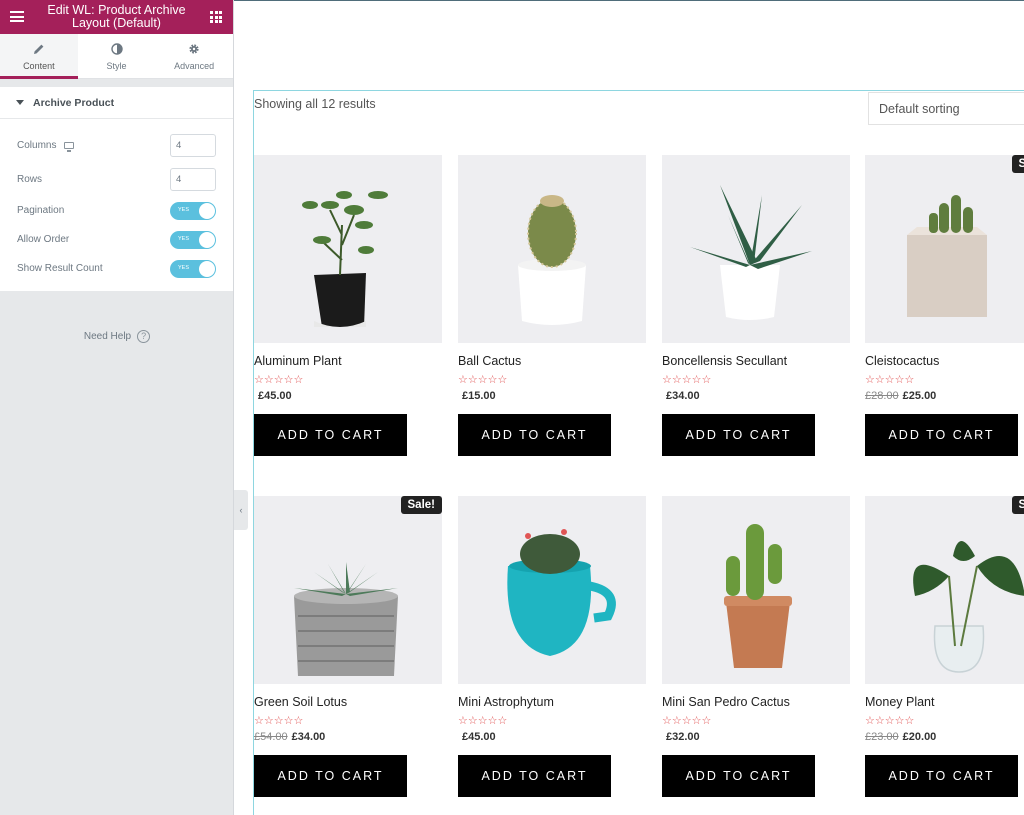 Image resolution: width=1024 pixels, height=815 pixels. Describe the element at coordinates (116, 49) in the screenshot. I see `half-circle-icon` at that location.